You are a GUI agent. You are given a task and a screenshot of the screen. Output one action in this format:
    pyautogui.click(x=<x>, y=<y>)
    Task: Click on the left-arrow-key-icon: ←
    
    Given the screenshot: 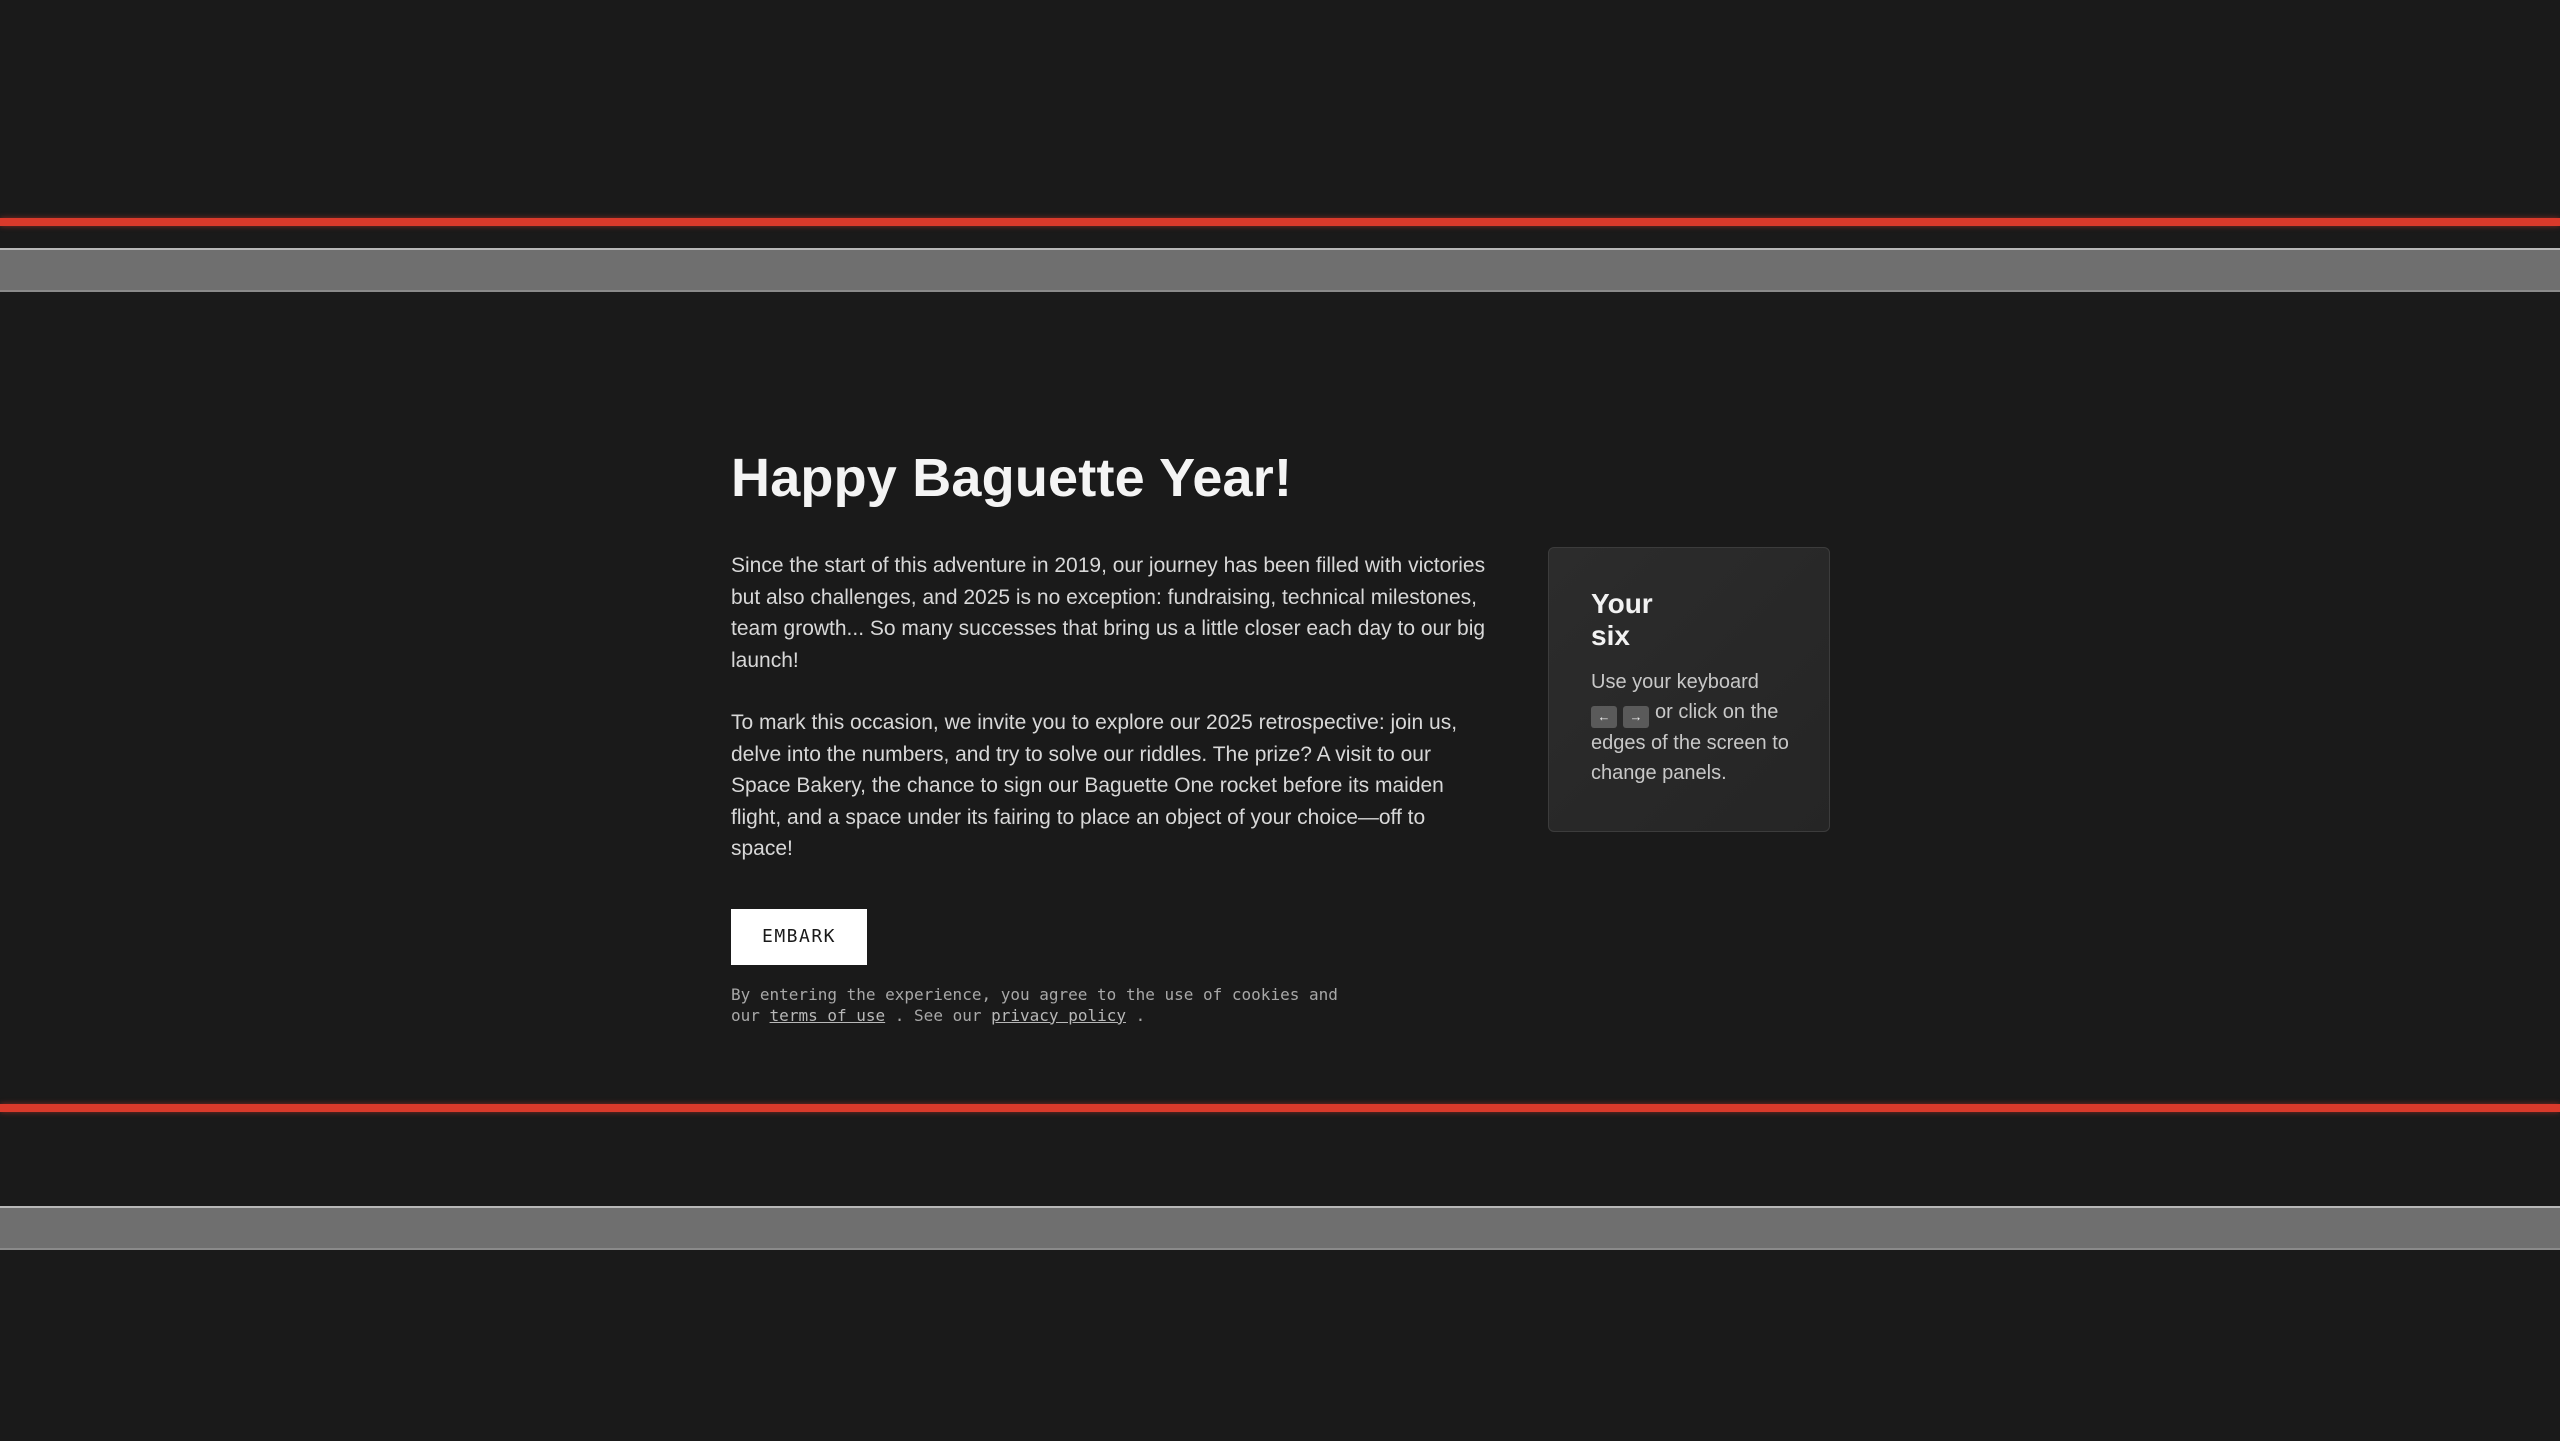 What is the action you would take?
    pyautogui.click(x=1604, y=717)
    